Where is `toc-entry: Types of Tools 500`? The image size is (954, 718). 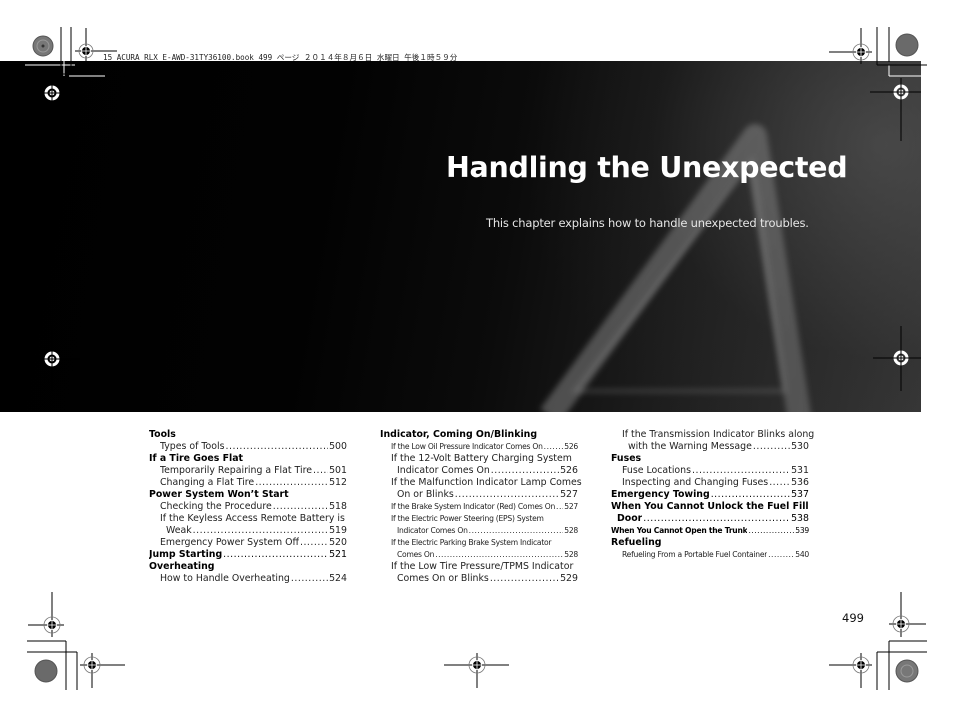
toc-entry: Types of Tools 500 is located at coordinates (248, 447).